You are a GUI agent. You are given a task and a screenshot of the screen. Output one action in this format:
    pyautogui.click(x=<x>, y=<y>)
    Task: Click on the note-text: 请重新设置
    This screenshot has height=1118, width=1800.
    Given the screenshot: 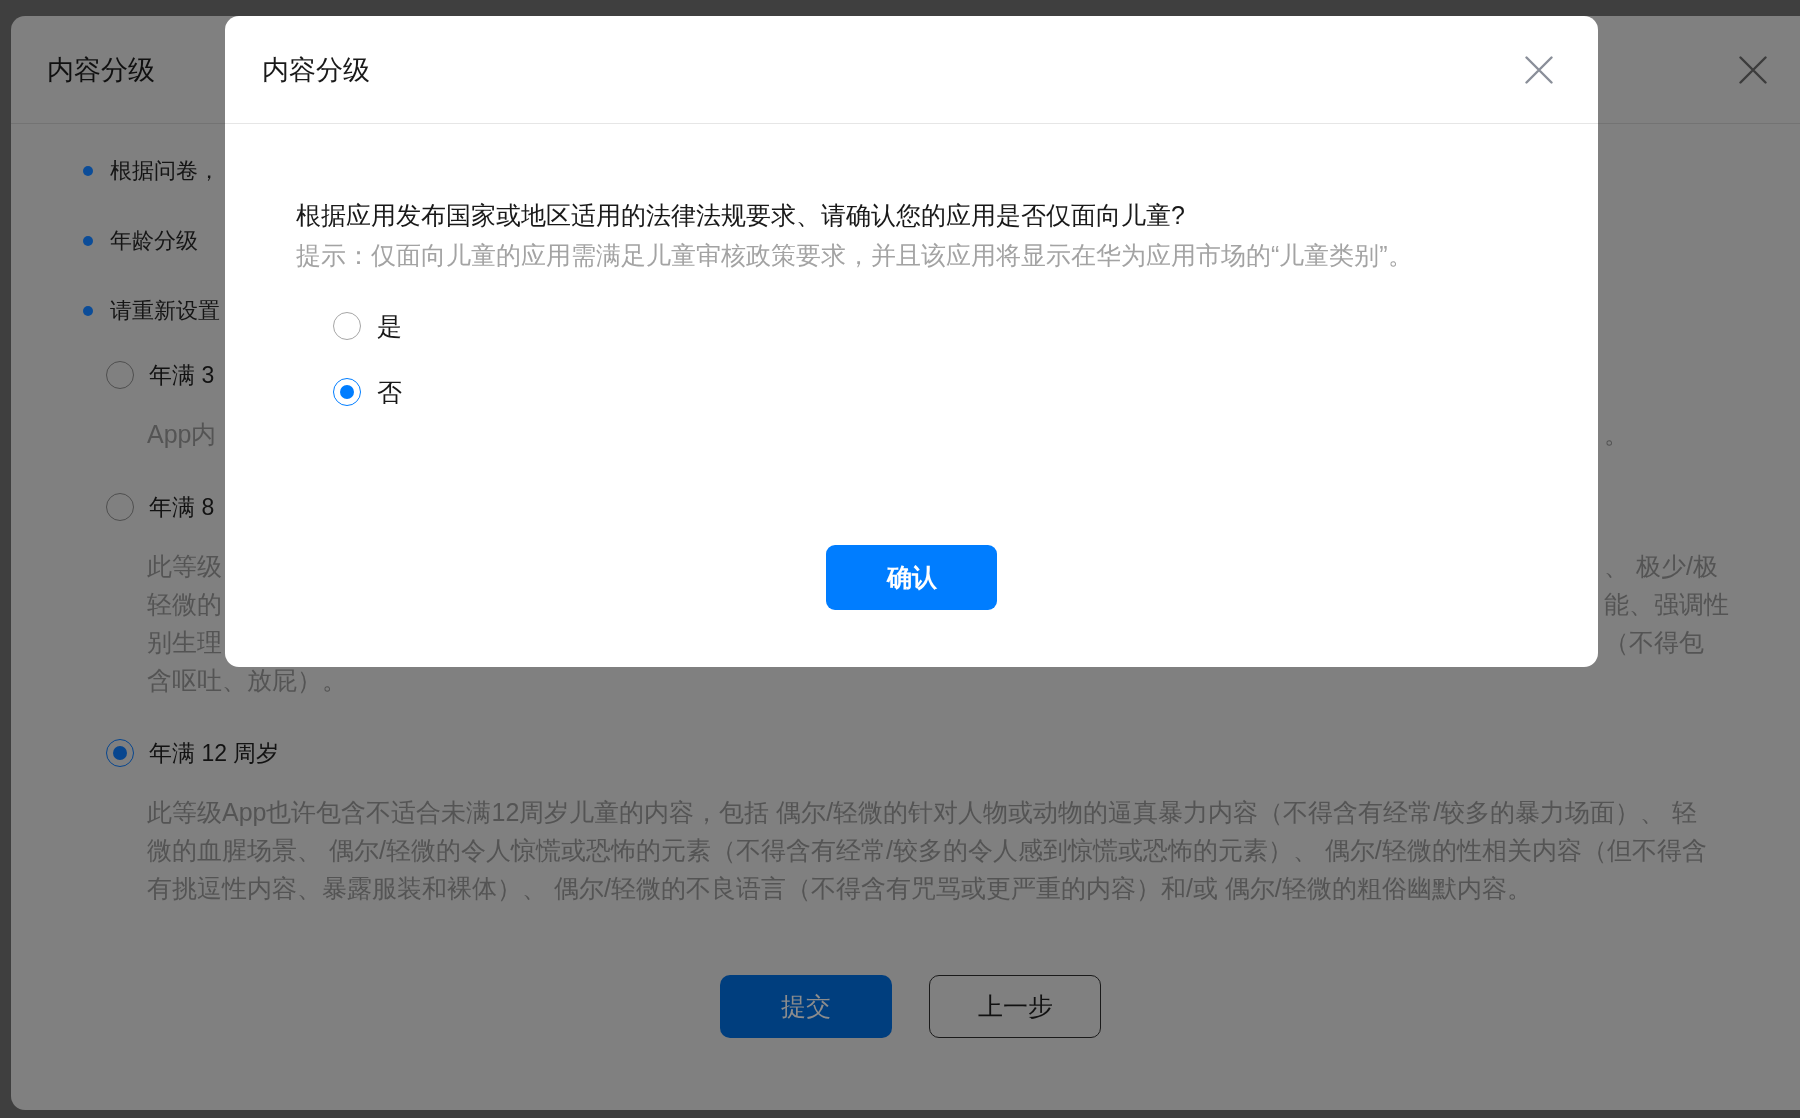 What is the action you would take?
    pyautogui.click(x=165, y=311)
    